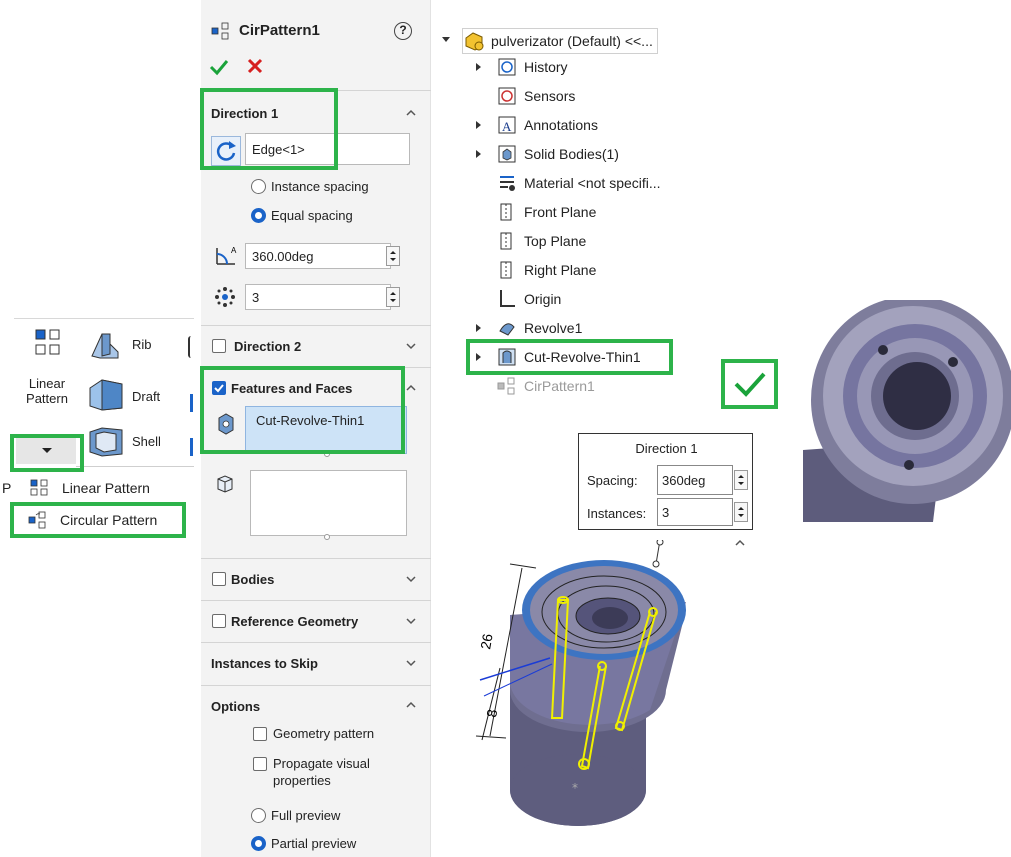  I want to click on circular-pattern-icon, so click(220, 31).